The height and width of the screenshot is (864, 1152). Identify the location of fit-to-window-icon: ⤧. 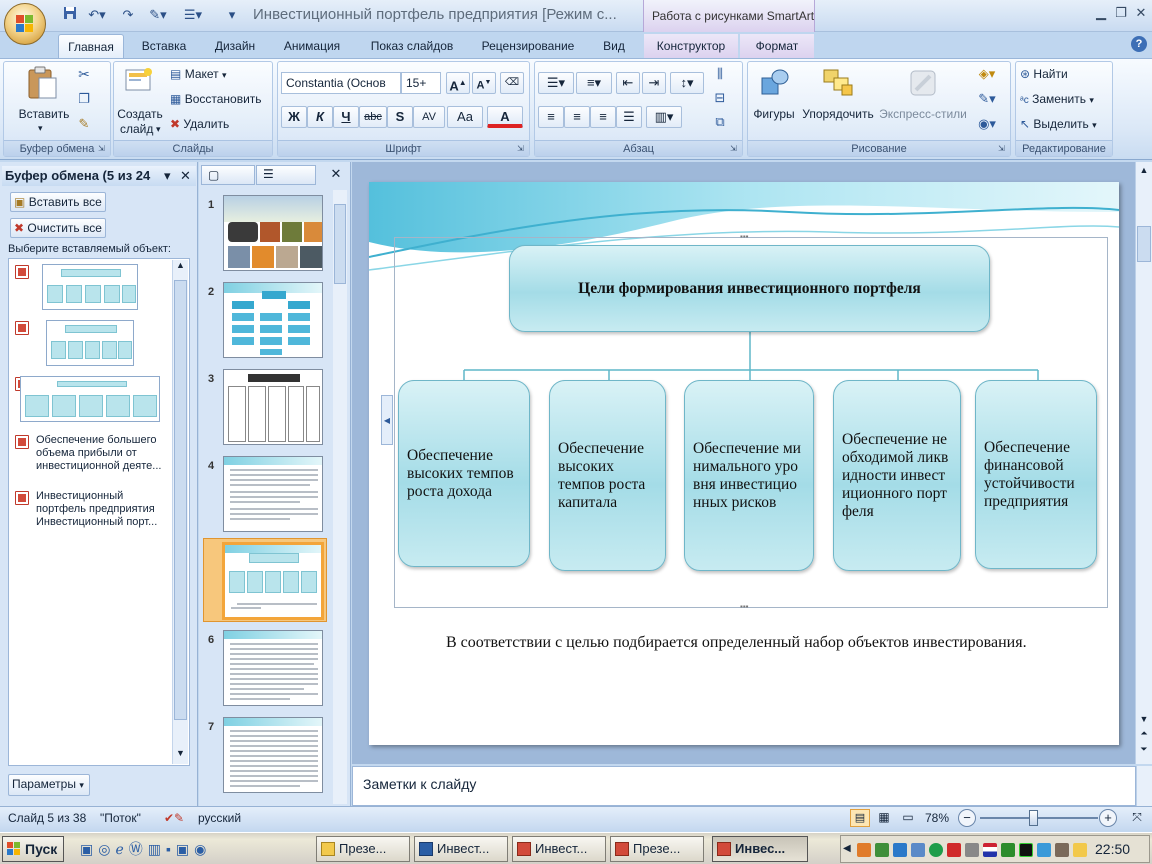
(1137, 818).